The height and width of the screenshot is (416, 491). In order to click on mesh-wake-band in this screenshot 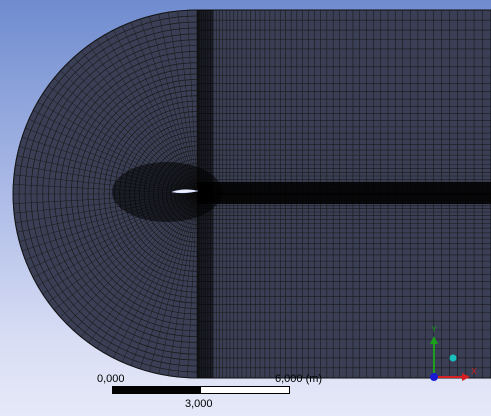, I will do `click(344, 193)`.